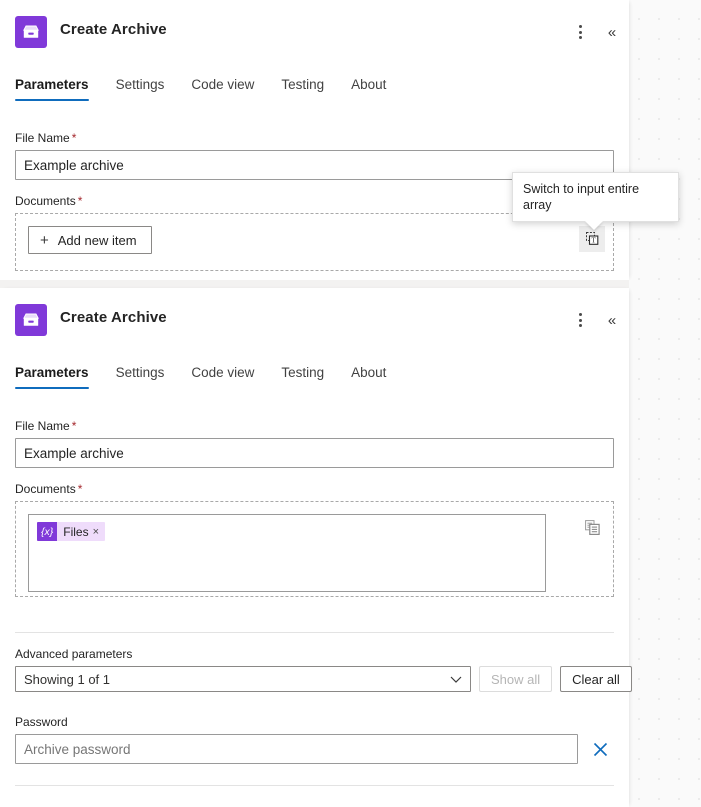 This screenshot has width=701, height=807. Describe the element at coordinates (456, 679) in the screenshot. I see `chevron-down-icon` at that location.